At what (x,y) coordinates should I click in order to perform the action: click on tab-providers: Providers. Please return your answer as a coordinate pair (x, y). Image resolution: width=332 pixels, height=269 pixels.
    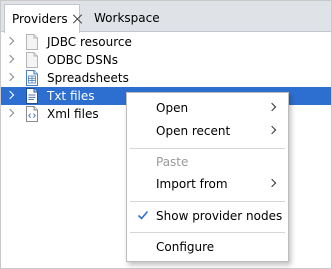
    Looking at the image, I should click on (42, 18).